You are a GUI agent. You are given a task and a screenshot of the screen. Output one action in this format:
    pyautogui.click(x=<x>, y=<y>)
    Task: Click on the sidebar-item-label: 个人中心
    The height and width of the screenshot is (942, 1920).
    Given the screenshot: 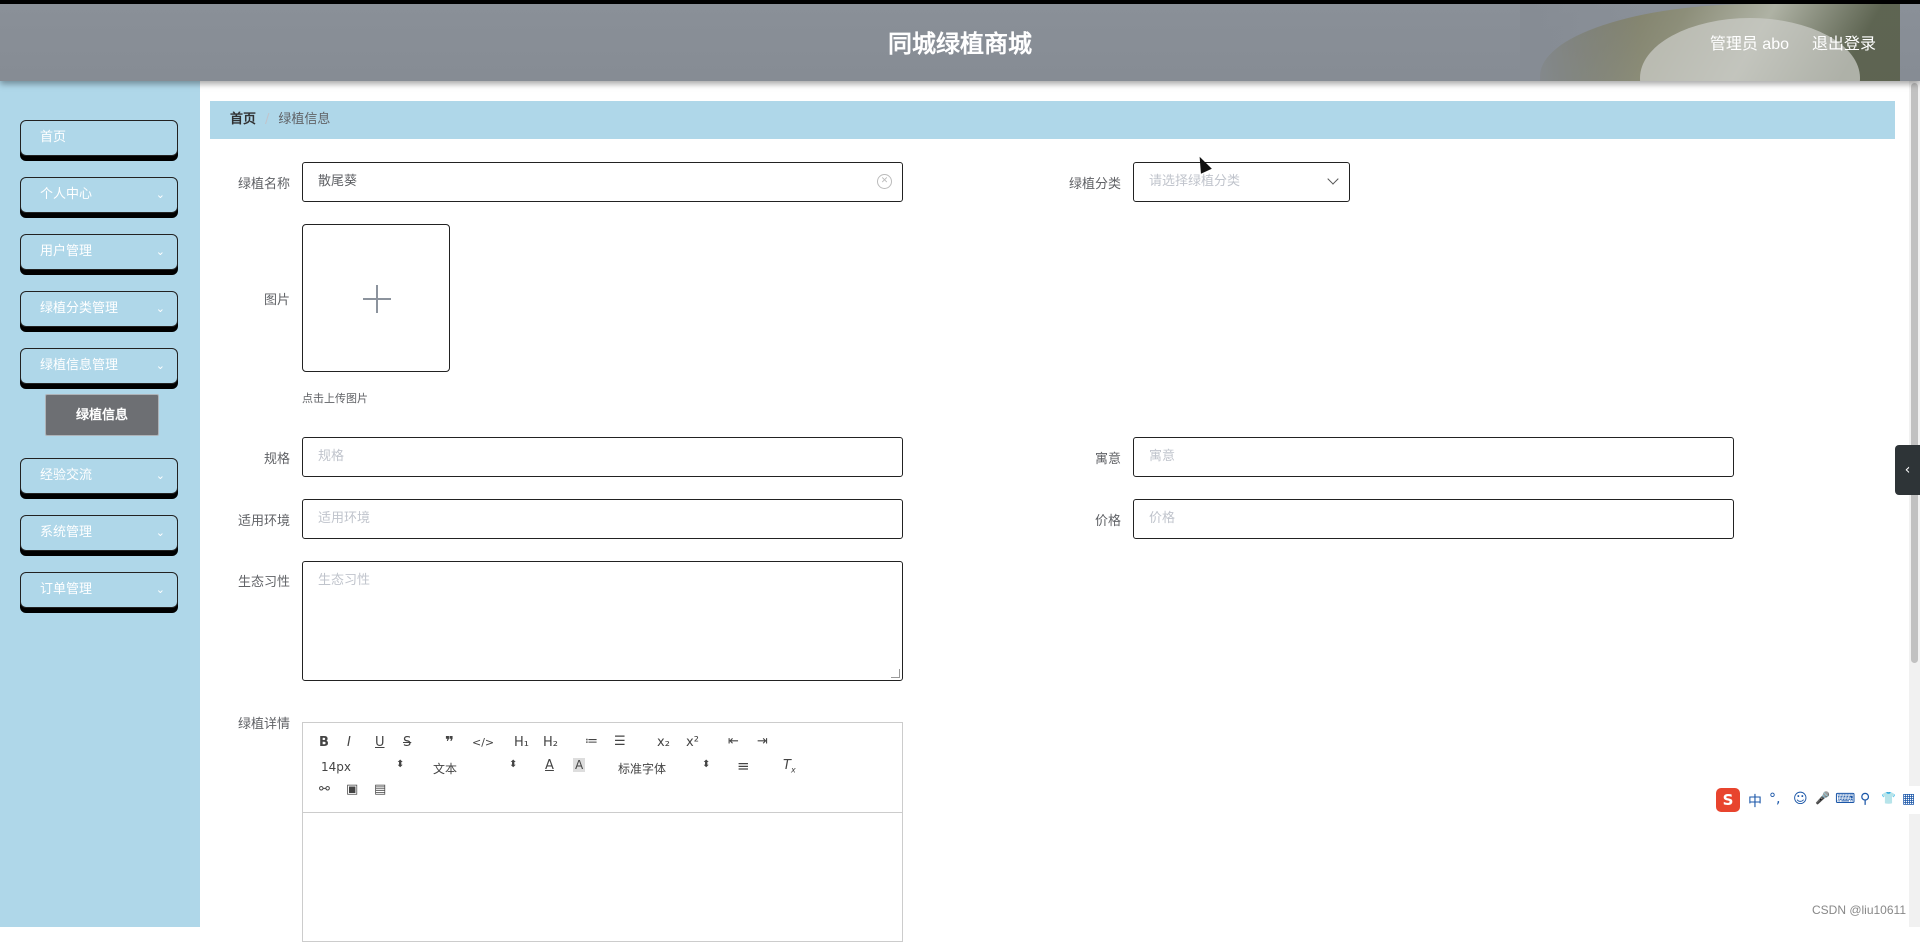 What is the action you would take?
    pyautogui.click(x=66, y=194)
    